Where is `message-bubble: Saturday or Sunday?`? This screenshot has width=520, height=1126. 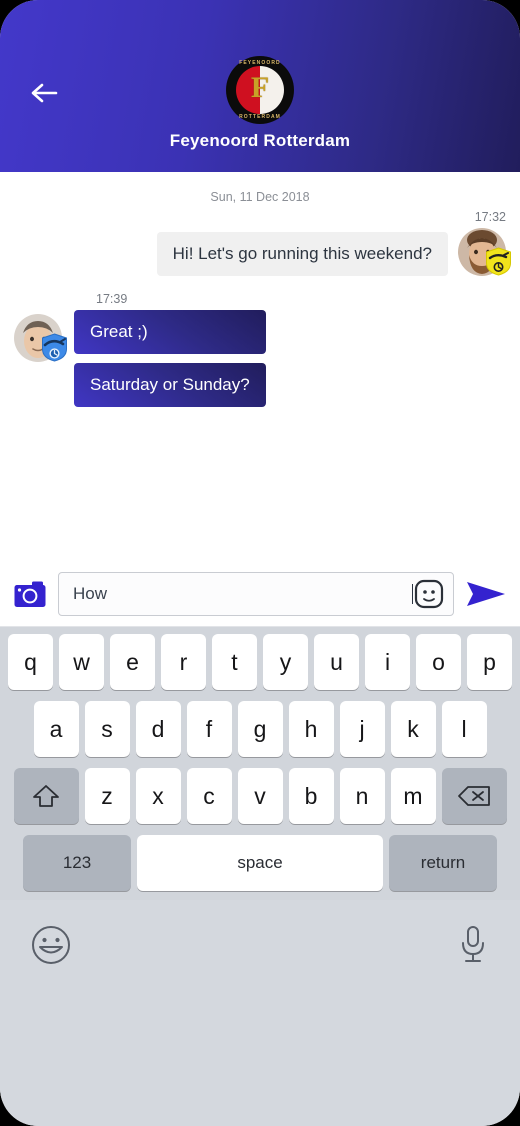
message-bubble: Saturday or Sunday? is located at coordinates (170, 385).